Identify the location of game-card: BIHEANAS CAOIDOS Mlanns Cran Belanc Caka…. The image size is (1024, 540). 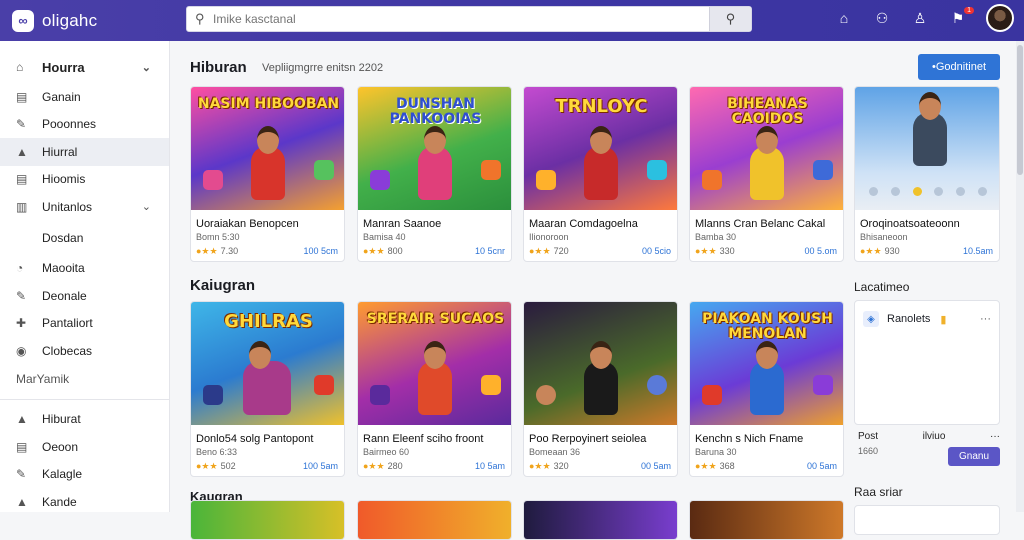
(766, 174).